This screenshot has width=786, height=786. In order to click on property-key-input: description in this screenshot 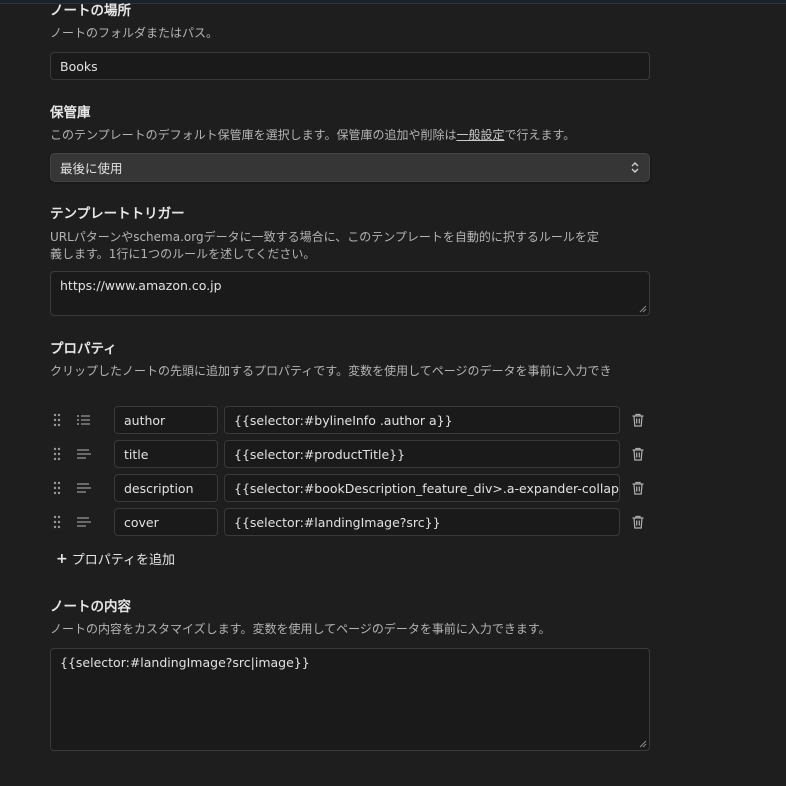, I will do `click(166, 488)`.